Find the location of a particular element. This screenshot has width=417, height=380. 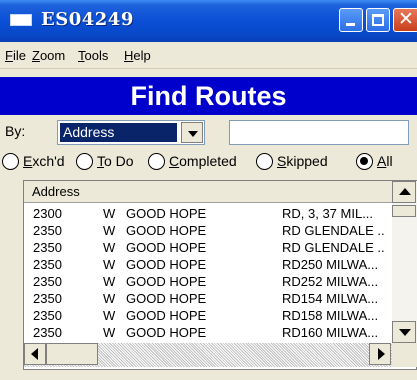

filter-skipped-label: Skipped is located at coordinates (302, 161).